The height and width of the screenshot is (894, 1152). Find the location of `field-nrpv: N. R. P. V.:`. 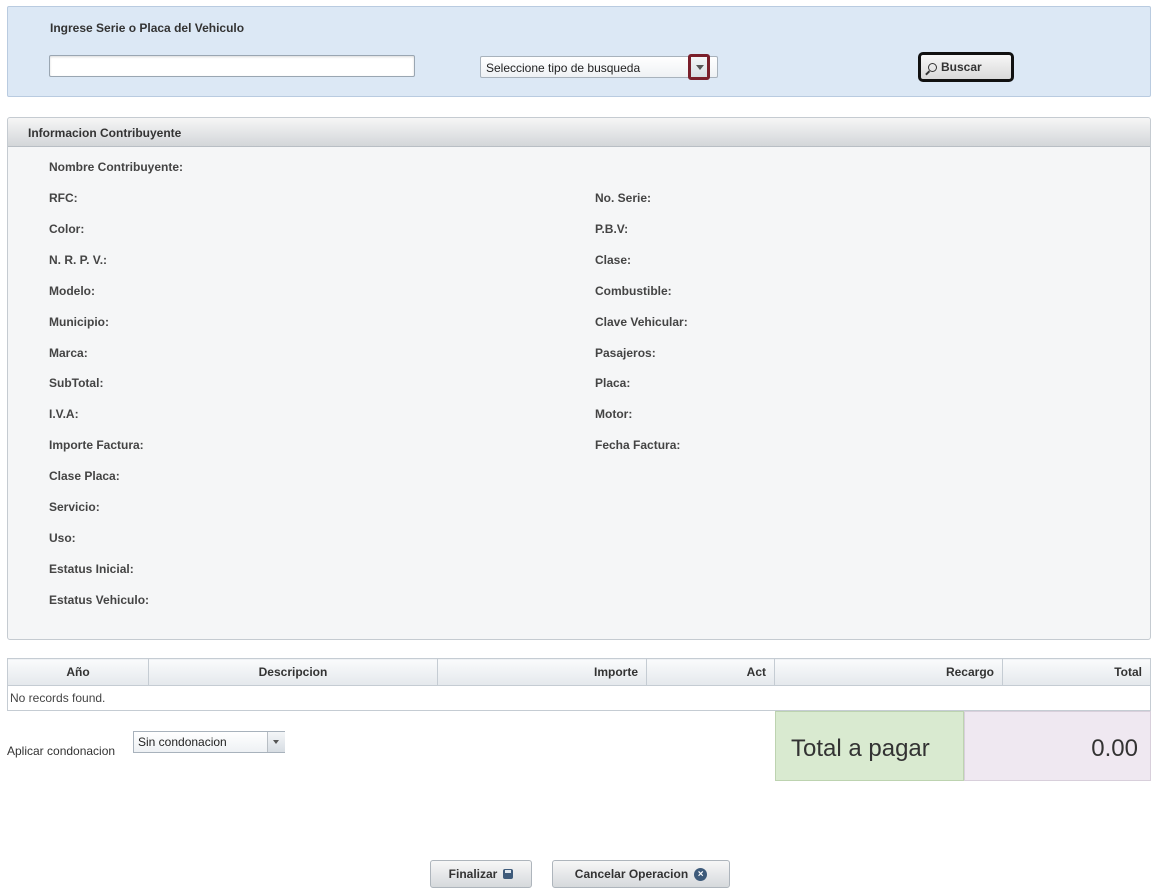

field-nrpv: N. R. P. V.: is located at coordinates (78, 260).